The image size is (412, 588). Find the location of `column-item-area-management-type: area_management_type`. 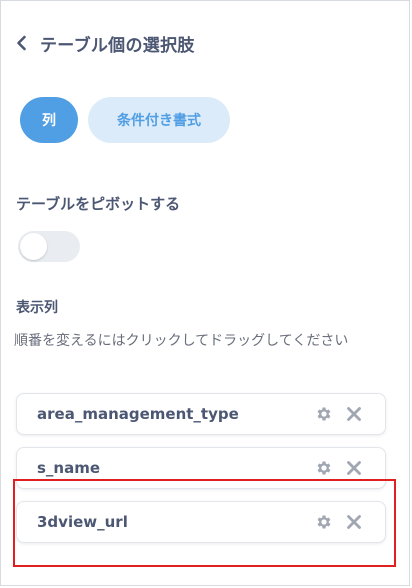

column-item-area-management-type: area_management_type is located at coordinates (201, 414).